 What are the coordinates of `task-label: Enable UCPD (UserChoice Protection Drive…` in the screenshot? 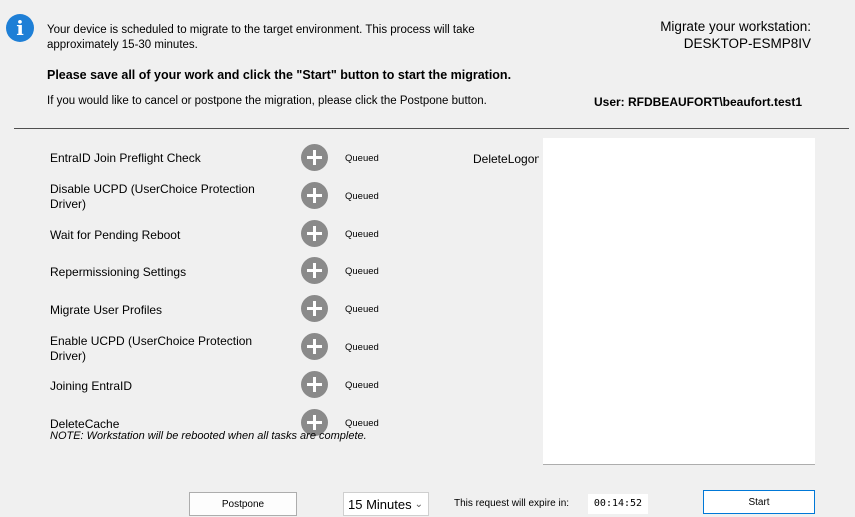 It's located at (151, 348).